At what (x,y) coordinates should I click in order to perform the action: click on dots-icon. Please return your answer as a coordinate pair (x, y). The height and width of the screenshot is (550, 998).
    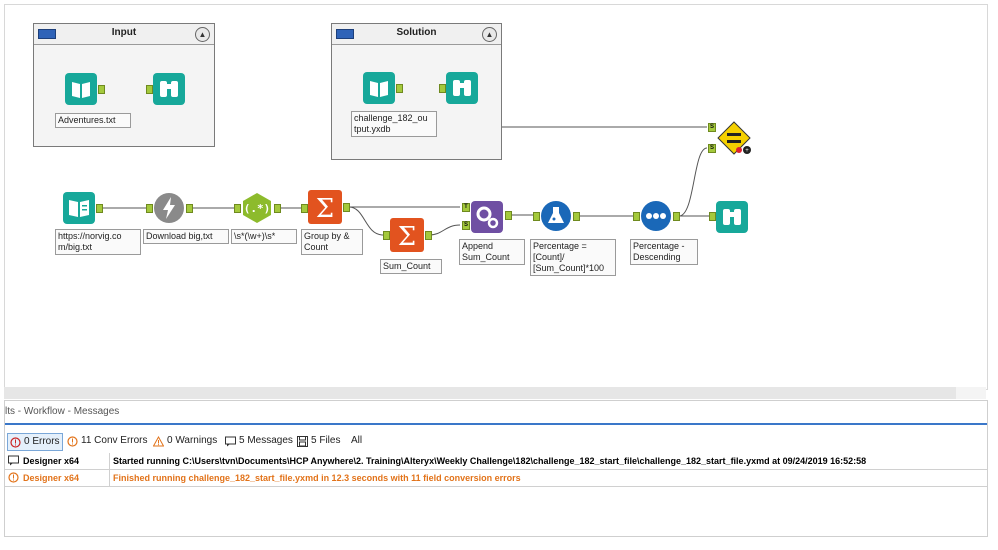
    Looking at the image, I should click on (656, 216).